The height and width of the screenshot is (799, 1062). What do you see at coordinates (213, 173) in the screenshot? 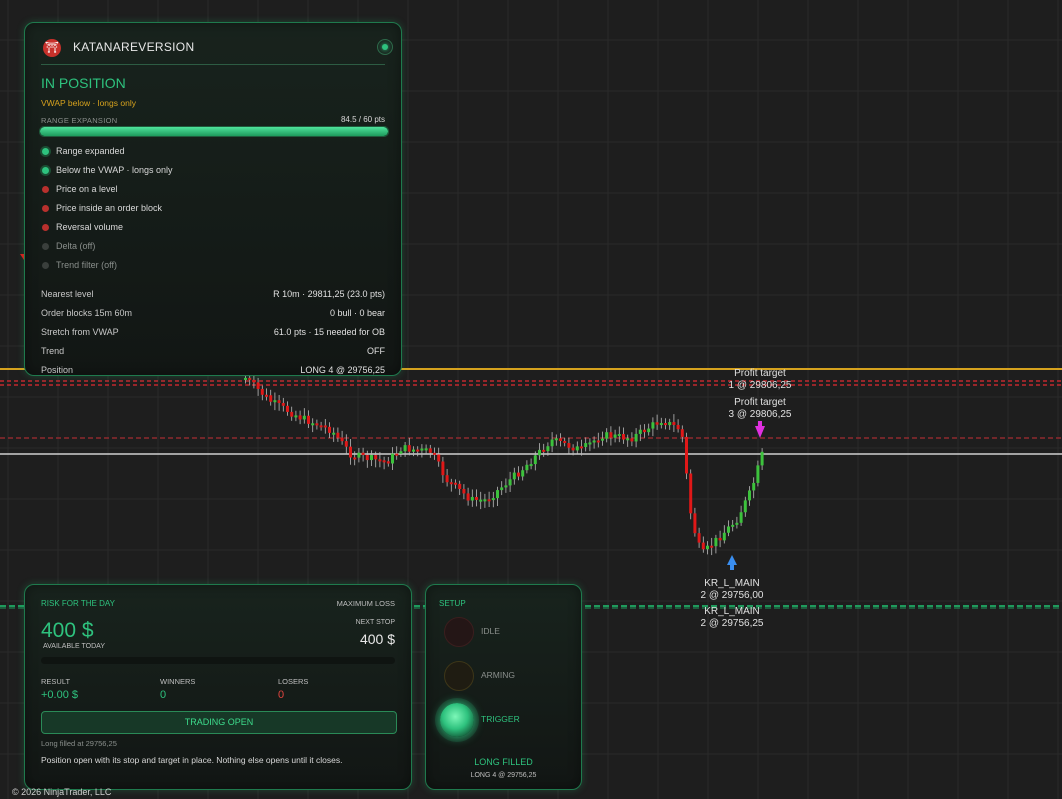
I see `condition-item: Below the VWAP · longs only` at bounding box center [213, 173].